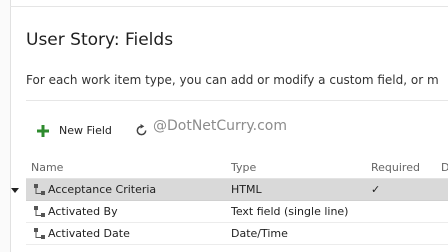 The height and width of the screenshot is (252, 448). Describe the element at coordinates (83, 211) in the screenshot. I see `field-name: Activated By` at that location.